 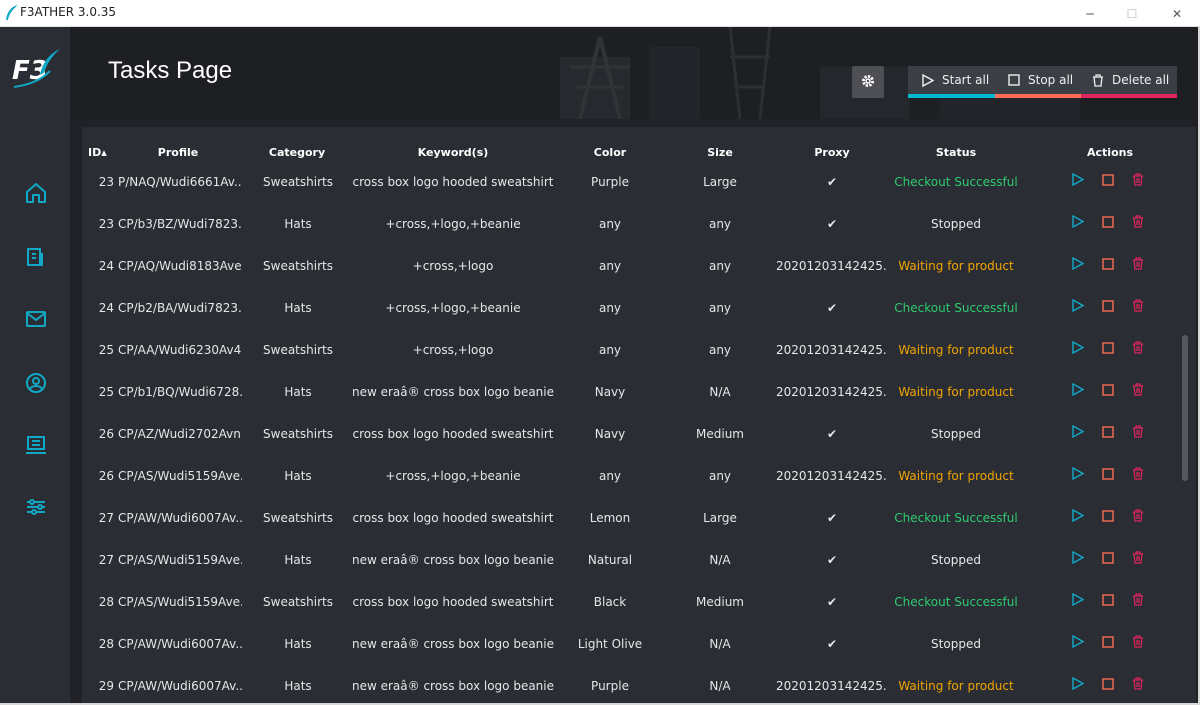 I want to click on task-size: N/A, so click(x=720, y=560).